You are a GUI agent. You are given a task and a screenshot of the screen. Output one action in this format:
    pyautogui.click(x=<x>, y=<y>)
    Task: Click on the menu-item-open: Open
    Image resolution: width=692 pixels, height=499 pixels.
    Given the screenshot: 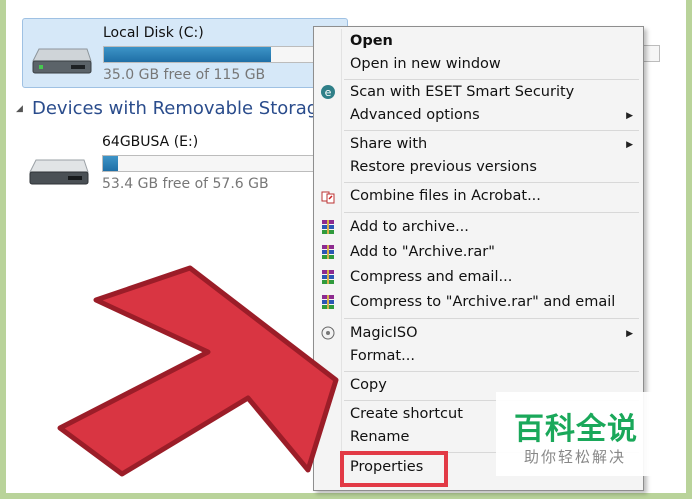 What is the action you would take?
    pyautogui.click(x=371, y=41)
    